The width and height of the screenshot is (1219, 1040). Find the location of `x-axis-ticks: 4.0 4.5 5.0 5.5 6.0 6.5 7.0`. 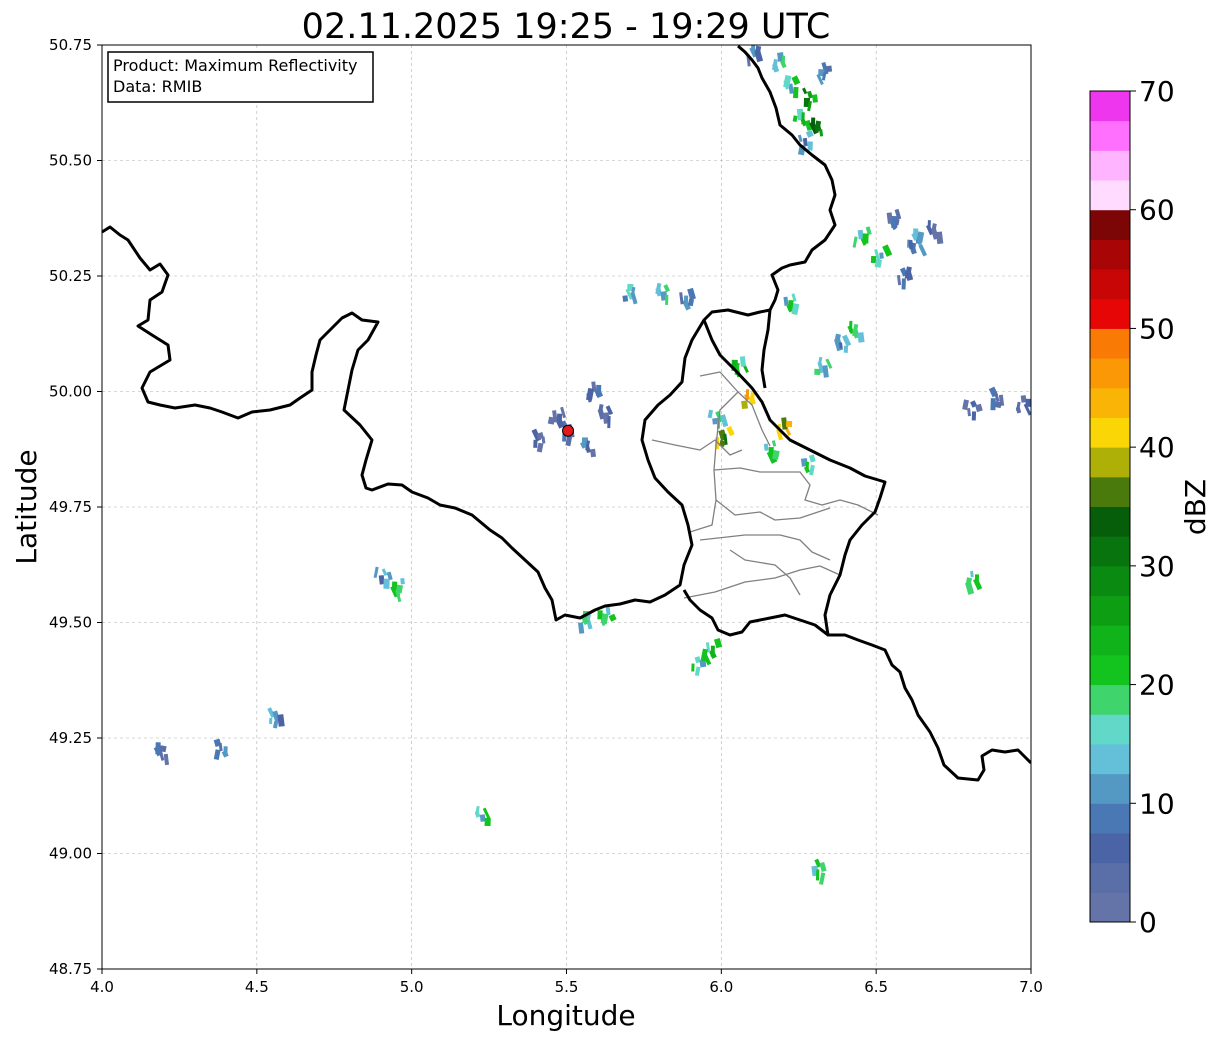

x-axis-ticks: 4.0 4.5 5.0 5.5 6.0 6.5 7.0 is located at coordinates (566, 982).